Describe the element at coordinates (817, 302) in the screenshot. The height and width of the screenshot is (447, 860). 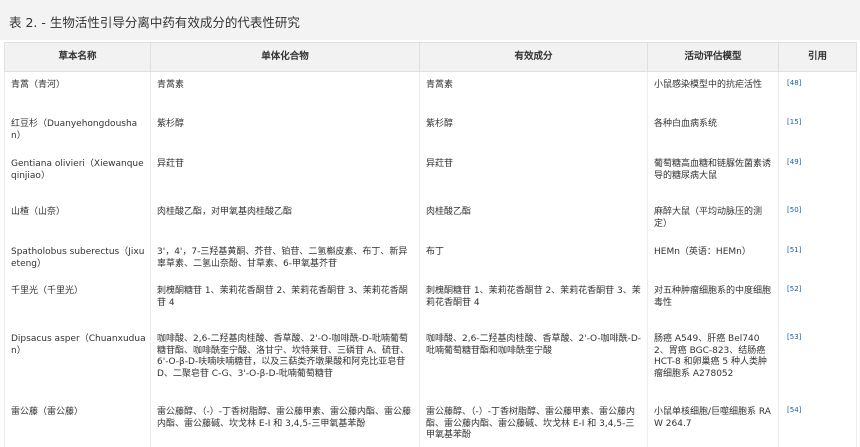
I see `cell-citation: [52]` at that location.